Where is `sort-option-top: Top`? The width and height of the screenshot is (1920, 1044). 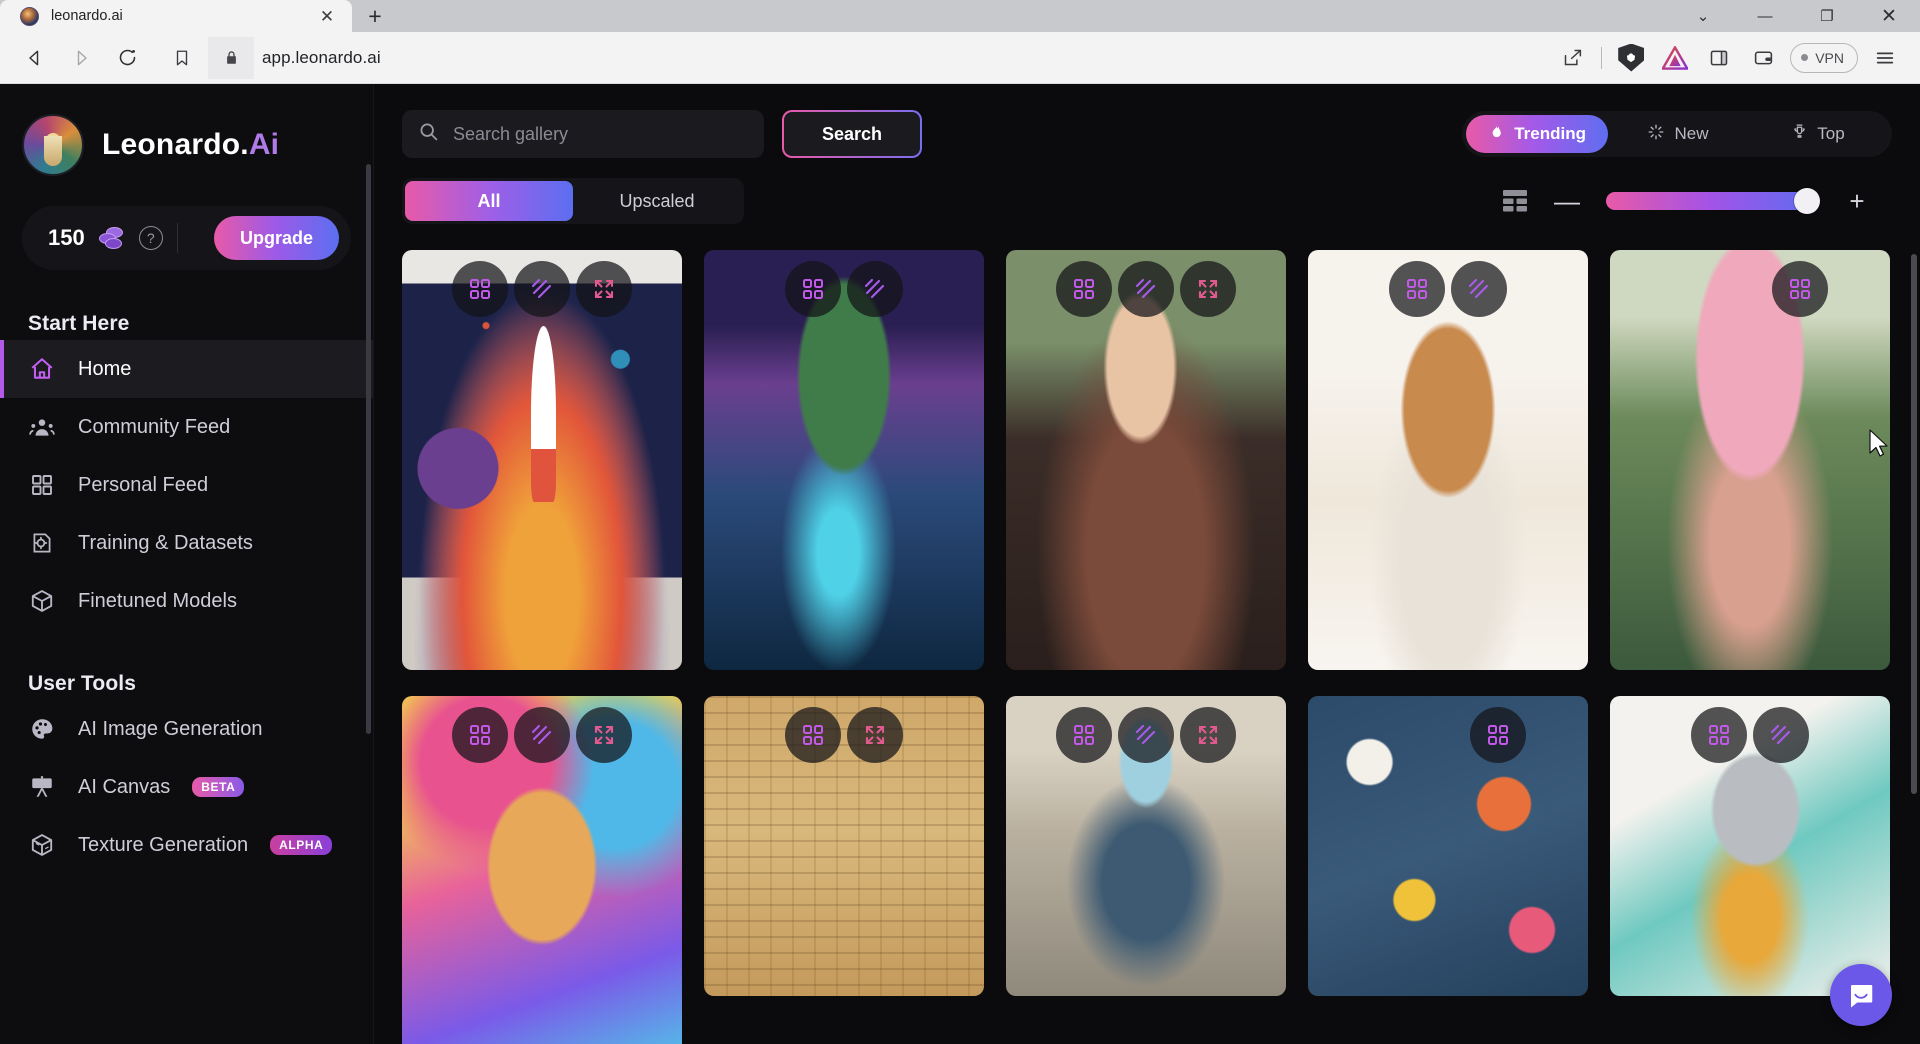 sort-option-top: Top is located at coordinates (1818, 134).